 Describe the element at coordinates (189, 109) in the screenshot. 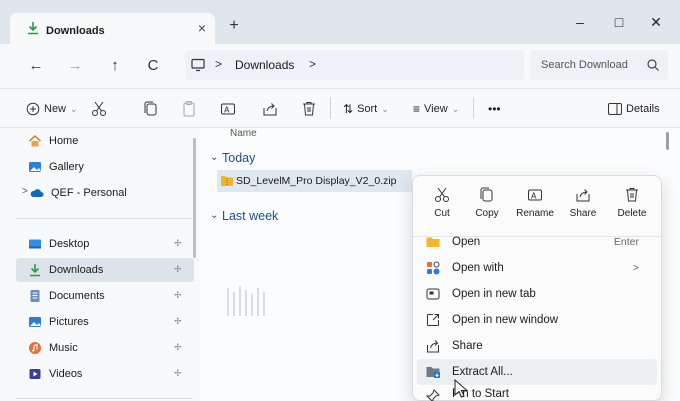

I see `paste-icon` at that location.